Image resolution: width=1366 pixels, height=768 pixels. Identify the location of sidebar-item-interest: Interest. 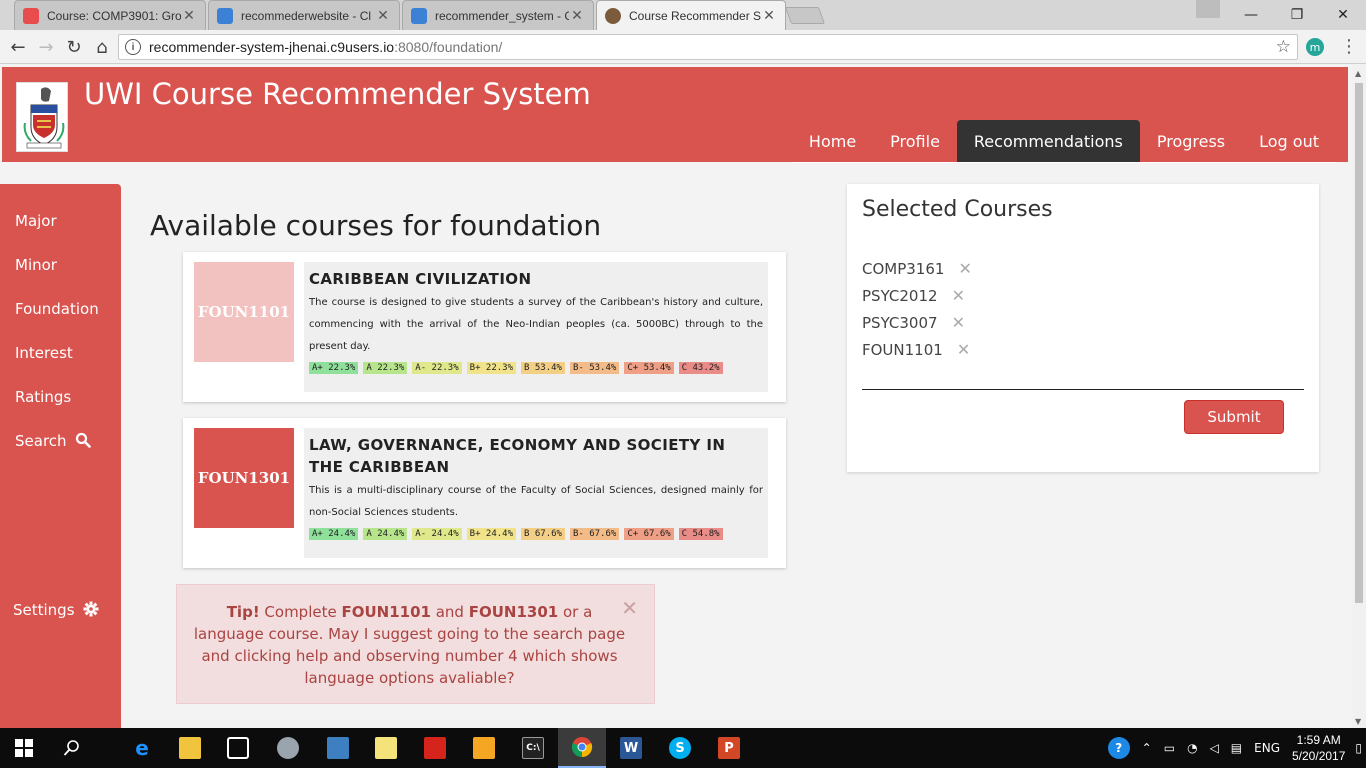
(44, 353).